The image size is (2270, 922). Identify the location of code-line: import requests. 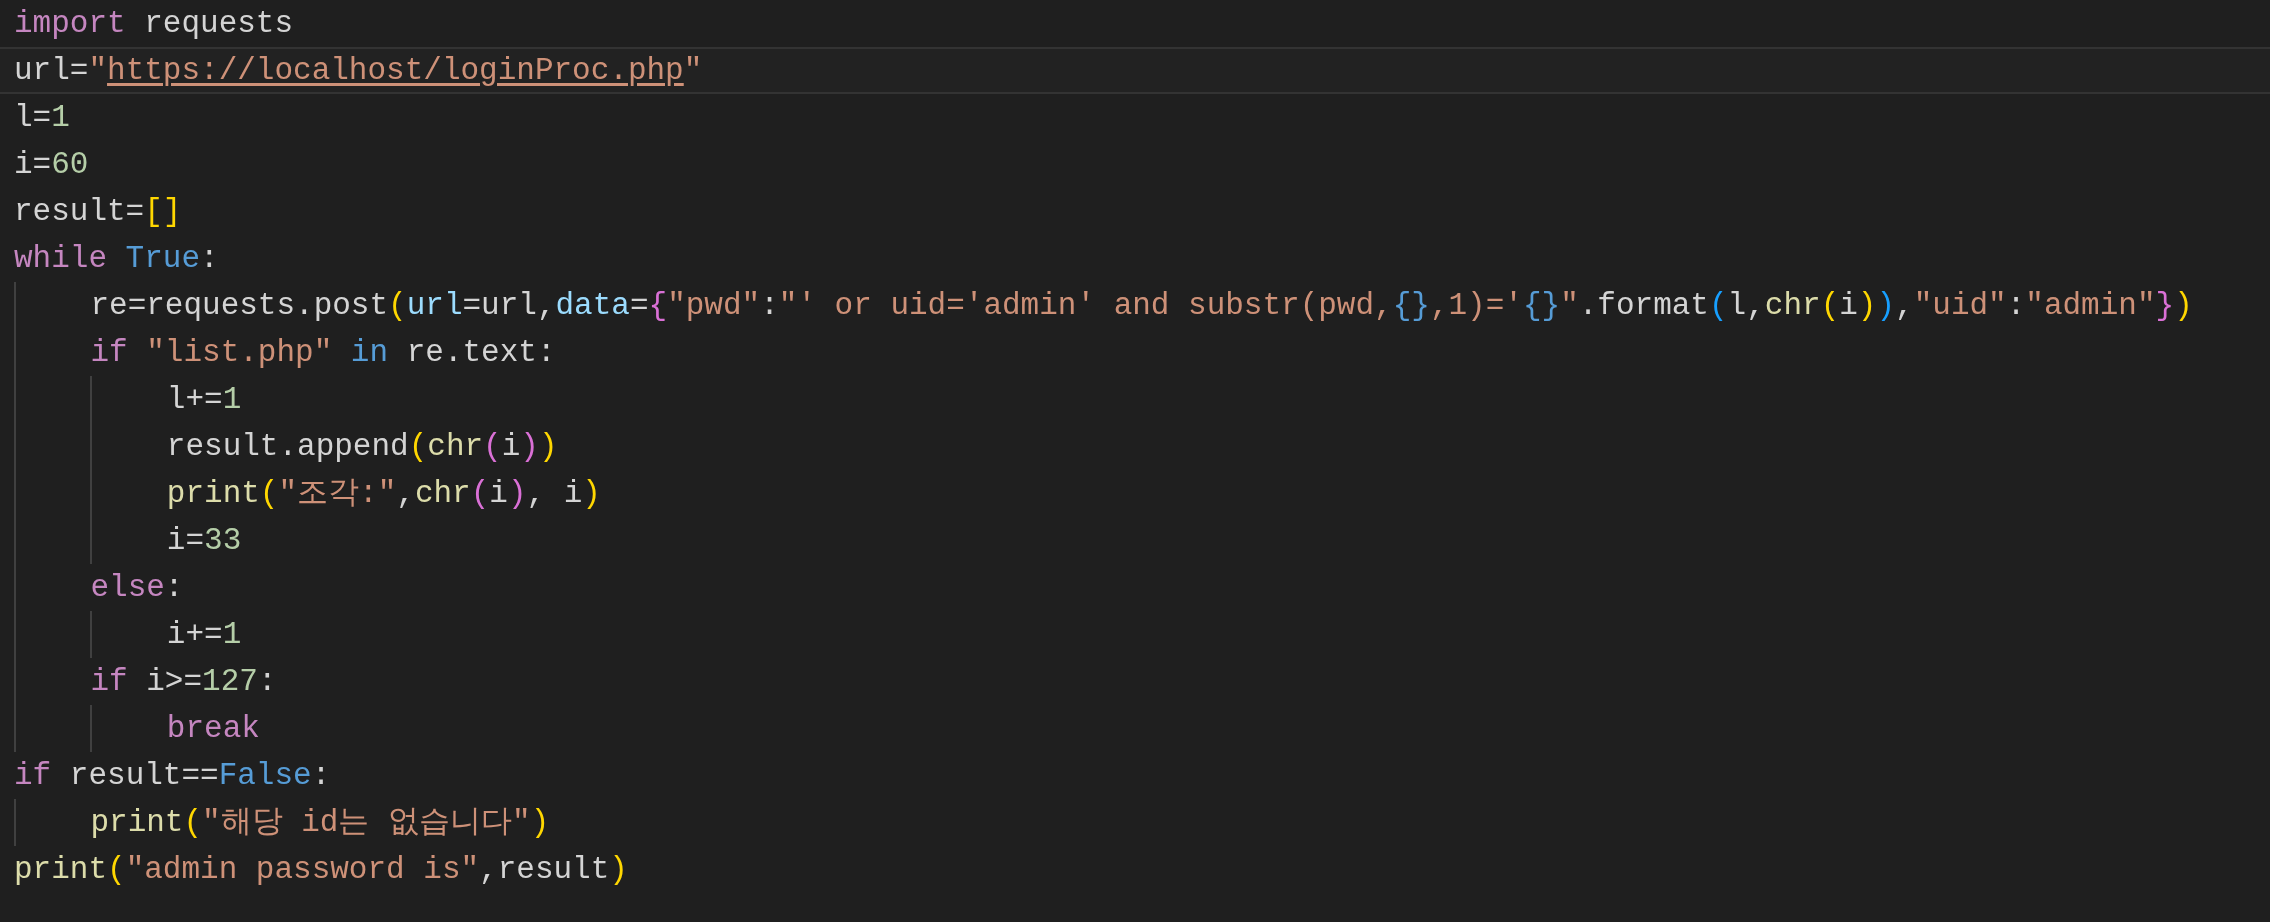
(154, 24).